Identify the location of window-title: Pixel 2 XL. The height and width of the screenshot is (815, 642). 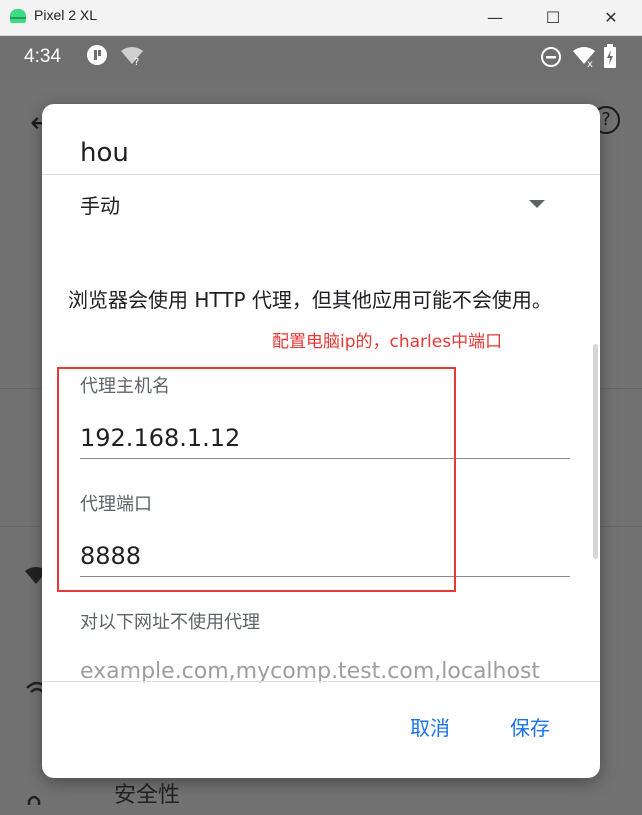
(66, 15).